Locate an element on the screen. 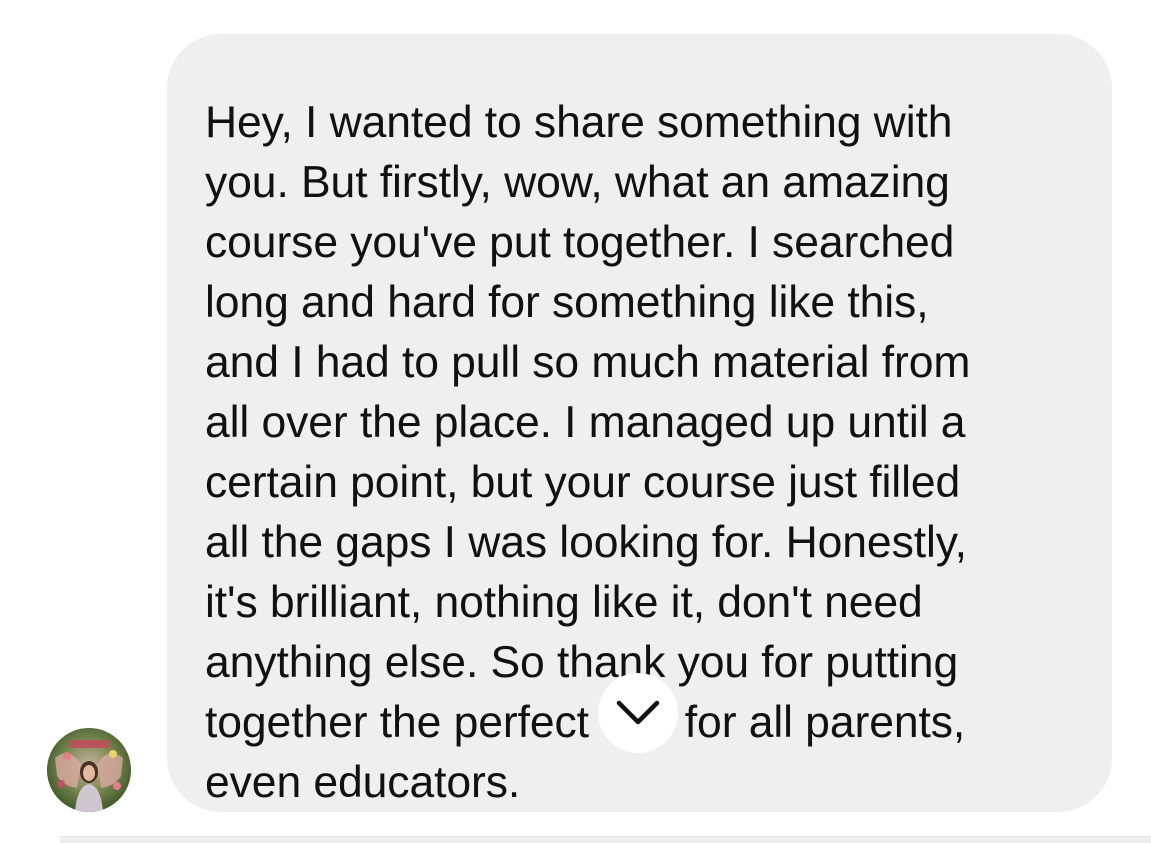 The image size is (1151, 843). sender-avatar is located at coordinates (89, 770).